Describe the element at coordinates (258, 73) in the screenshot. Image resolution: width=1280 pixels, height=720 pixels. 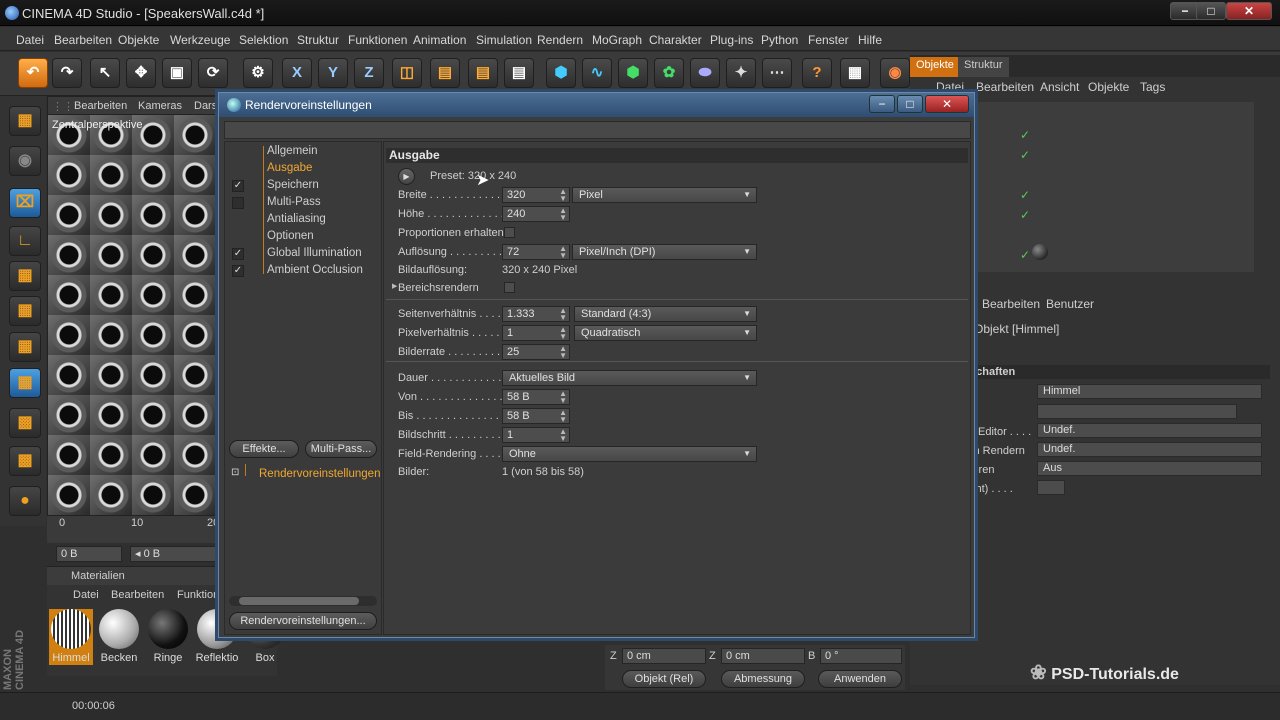
I see `recent-tool-icon: ⚙` at that location.